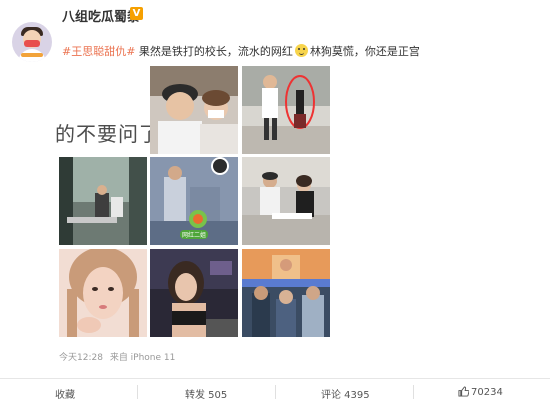  What do you see at coordinates (98, 51) in the screenshot?
I see `hashtag-link: #王思聪甜仇#` at bounding box center [98, 51].